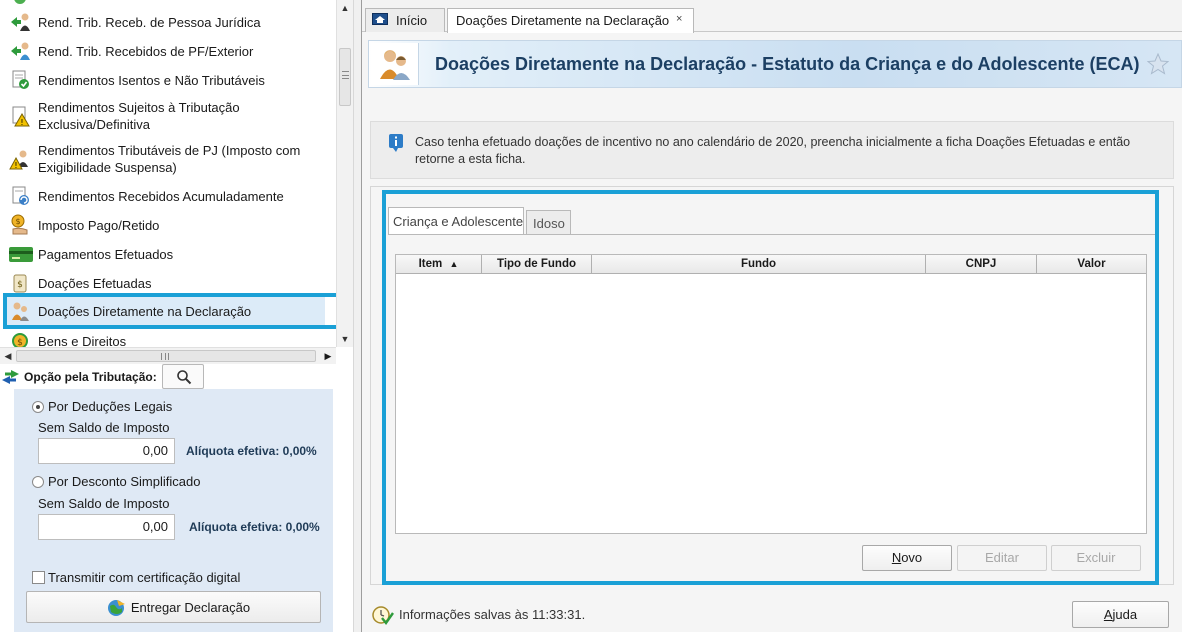  I want to click on legal-deductions-label: Por Deduções Legais, so click(110, 406).